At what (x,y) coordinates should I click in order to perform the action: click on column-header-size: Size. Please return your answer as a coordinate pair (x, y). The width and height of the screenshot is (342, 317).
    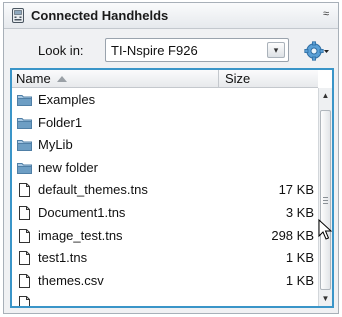
    Looking at the image, I should click on (270, 79).